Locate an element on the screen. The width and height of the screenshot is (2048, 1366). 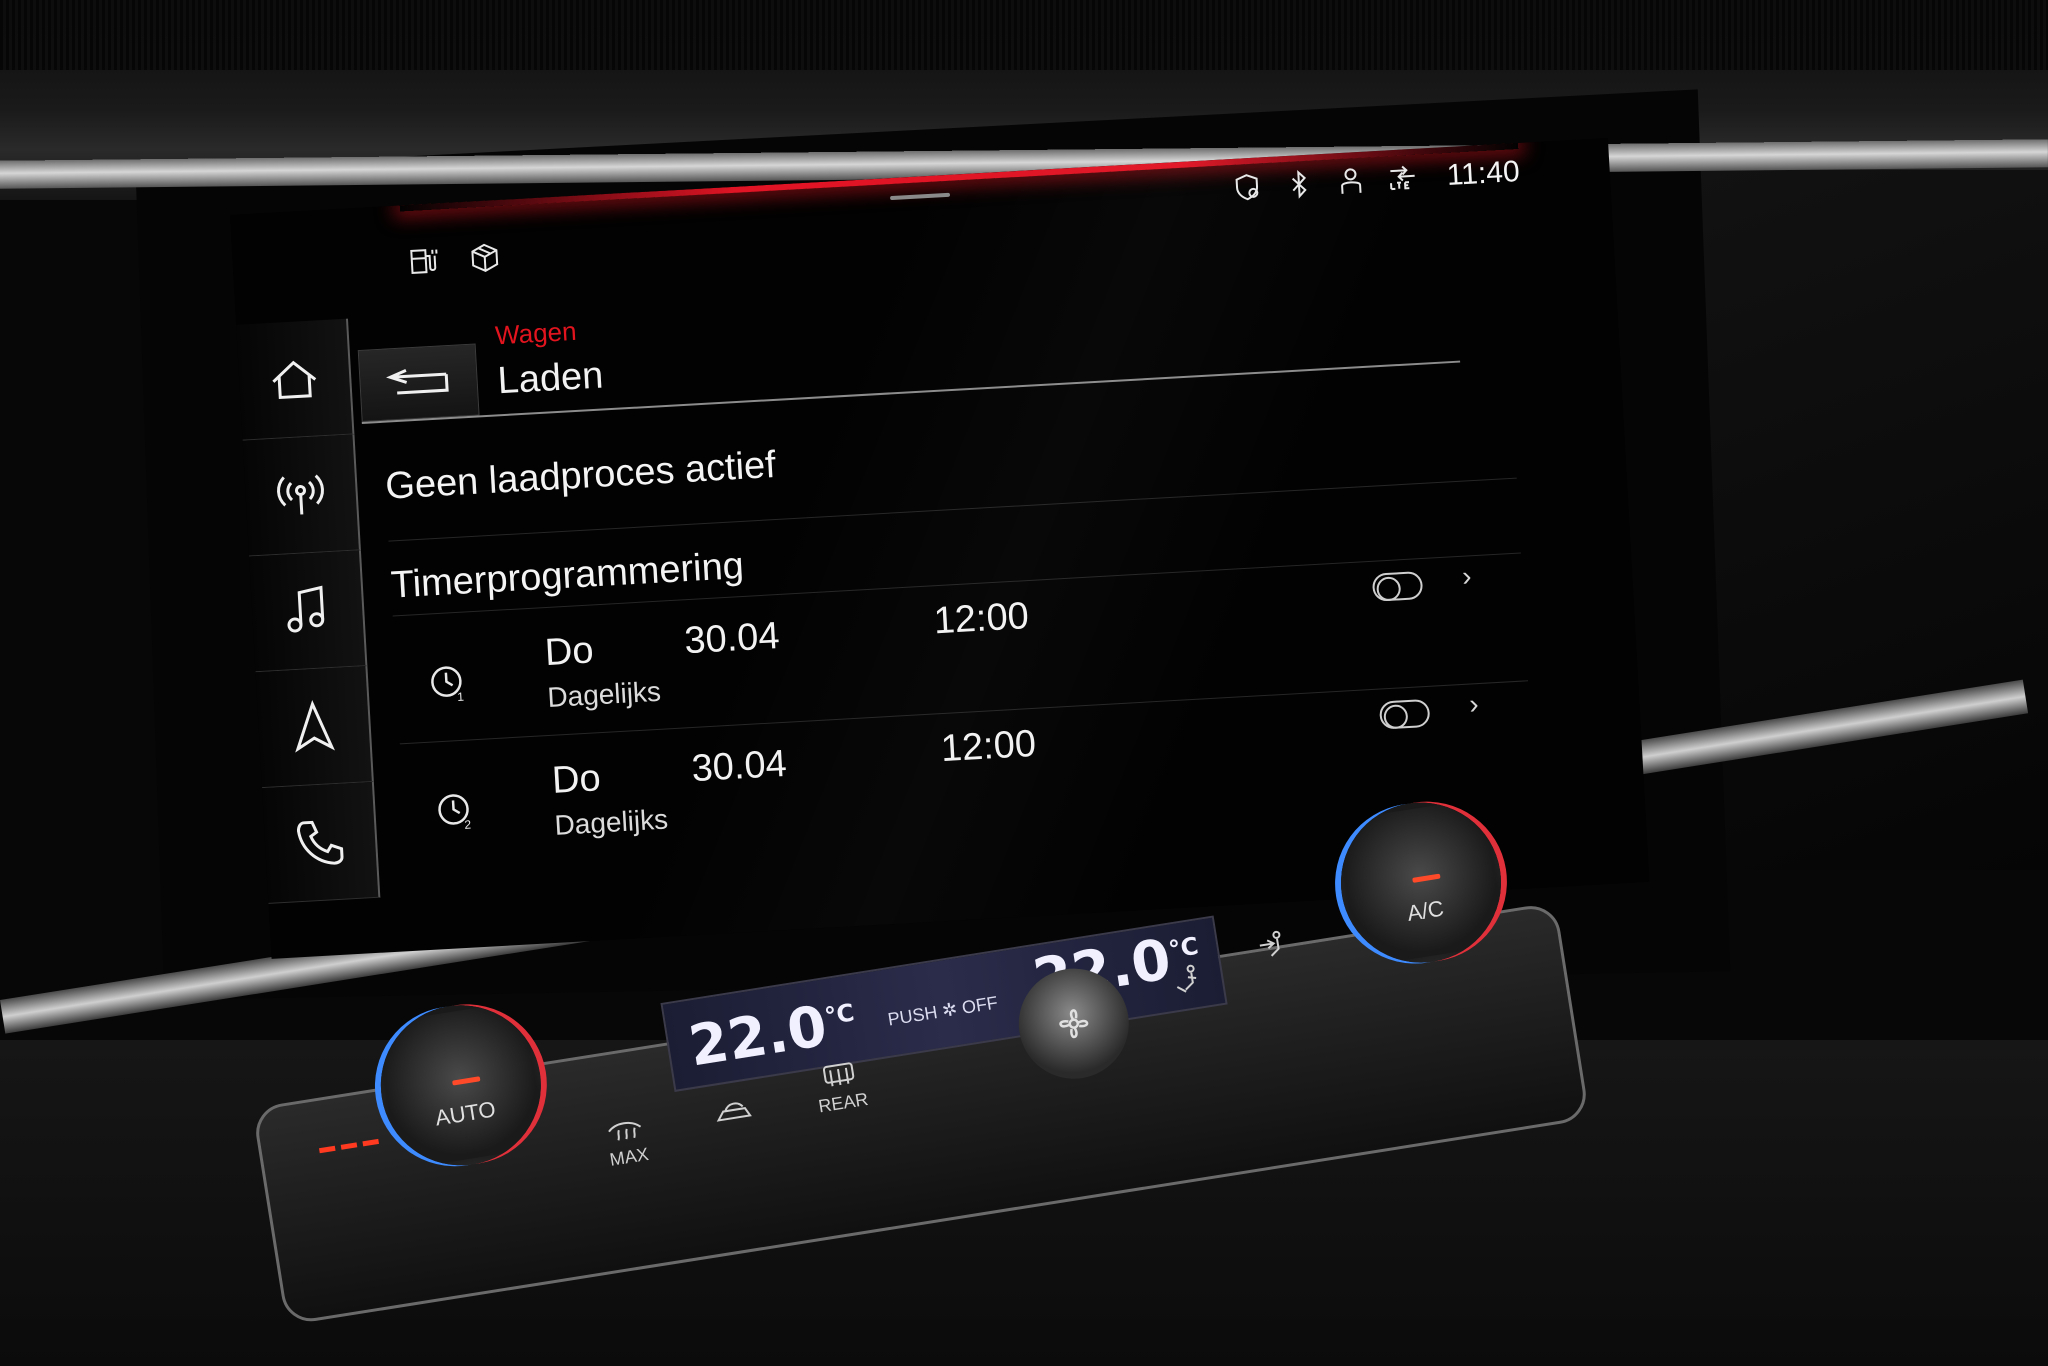
nav-navigation is located at coordinates (314, 727).